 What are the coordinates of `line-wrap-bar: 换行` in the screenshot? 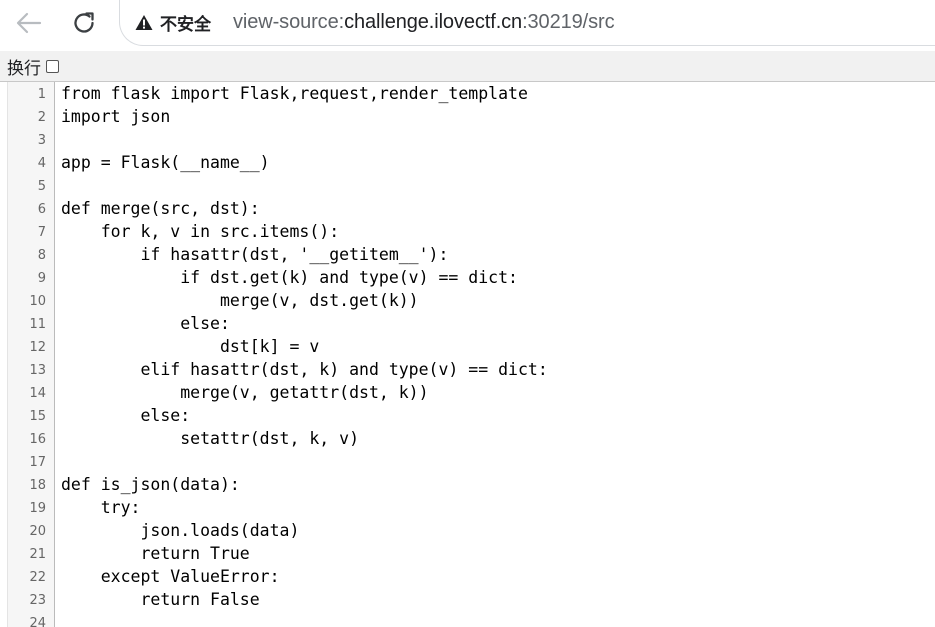 It's located at (467, 66).